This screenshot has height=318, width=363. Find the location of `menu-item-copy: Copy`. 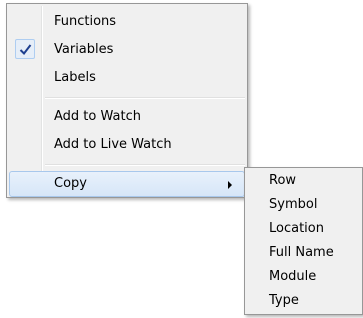

menu-item-copy: Copy is located at coordinates (127, 184).